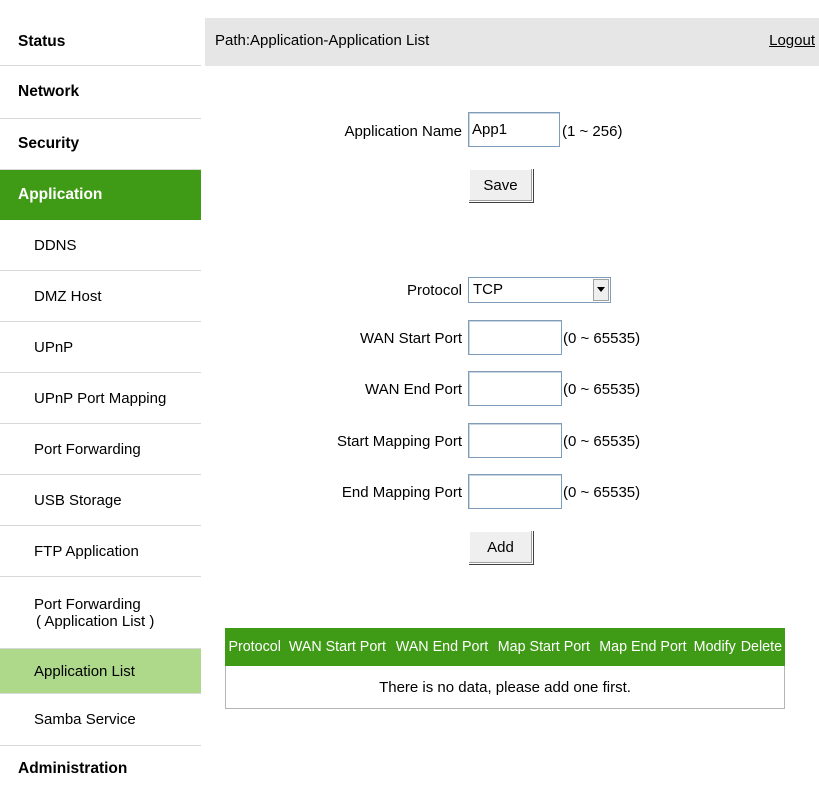  Describe the element at coordinates (399, 441) in the screenshot. I see `start-mapping-port-label: Start Mapping Port` at that location.